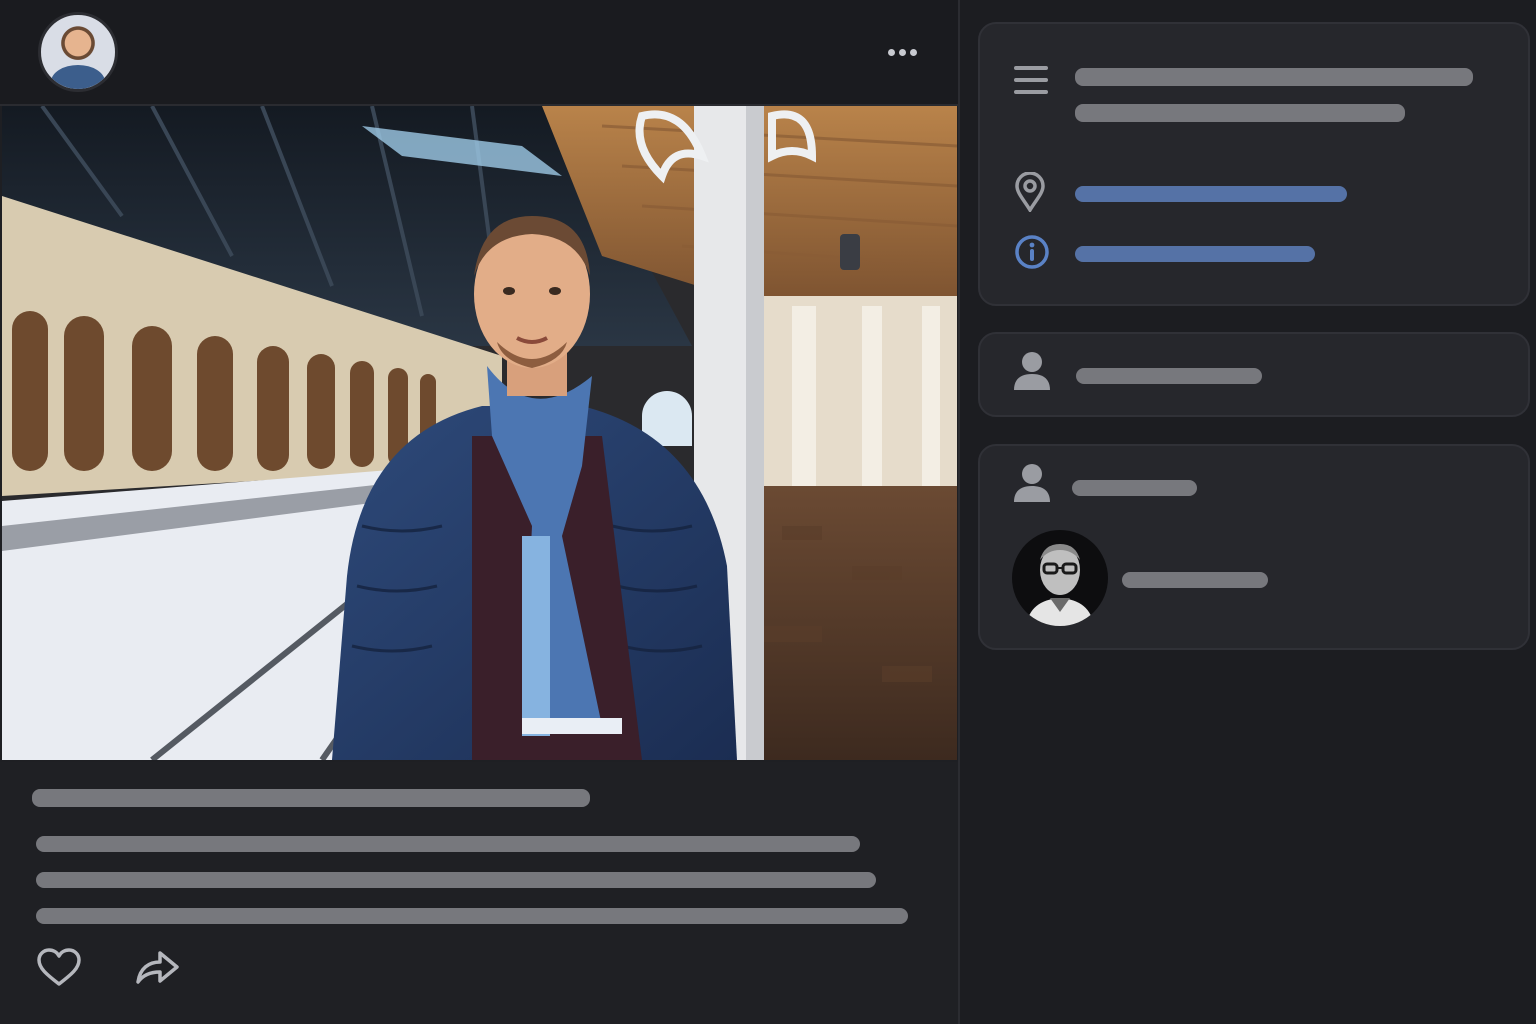 The image size is (1536, 1024). Describe the element at coordinates (78, 52) in the screenshot. I see `author-avatar` at that location.